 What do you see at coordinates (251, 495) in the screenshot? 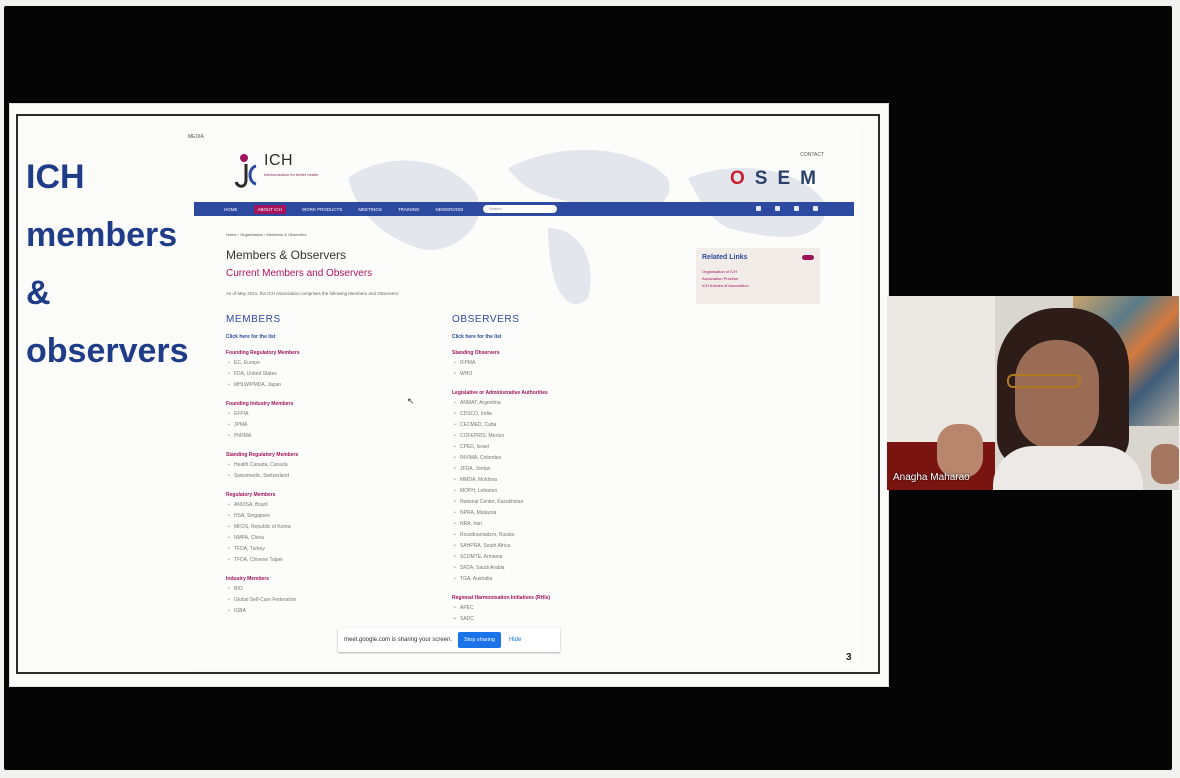
I see `group-title: Regulatory Members` at bounding box center [251, 495].